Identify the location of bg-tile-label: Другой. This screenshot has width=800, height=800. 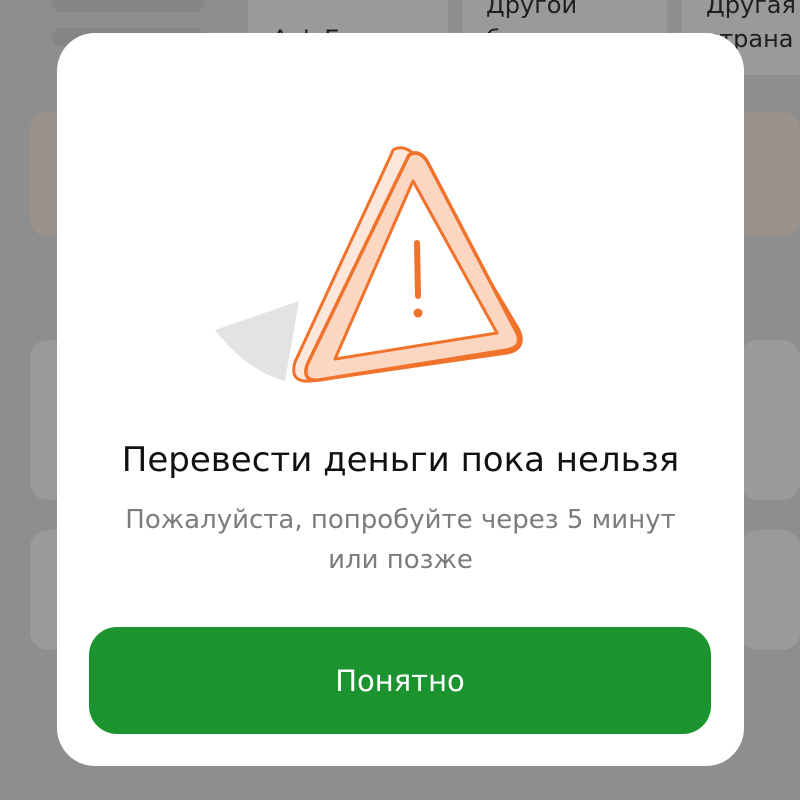
(532, 9).